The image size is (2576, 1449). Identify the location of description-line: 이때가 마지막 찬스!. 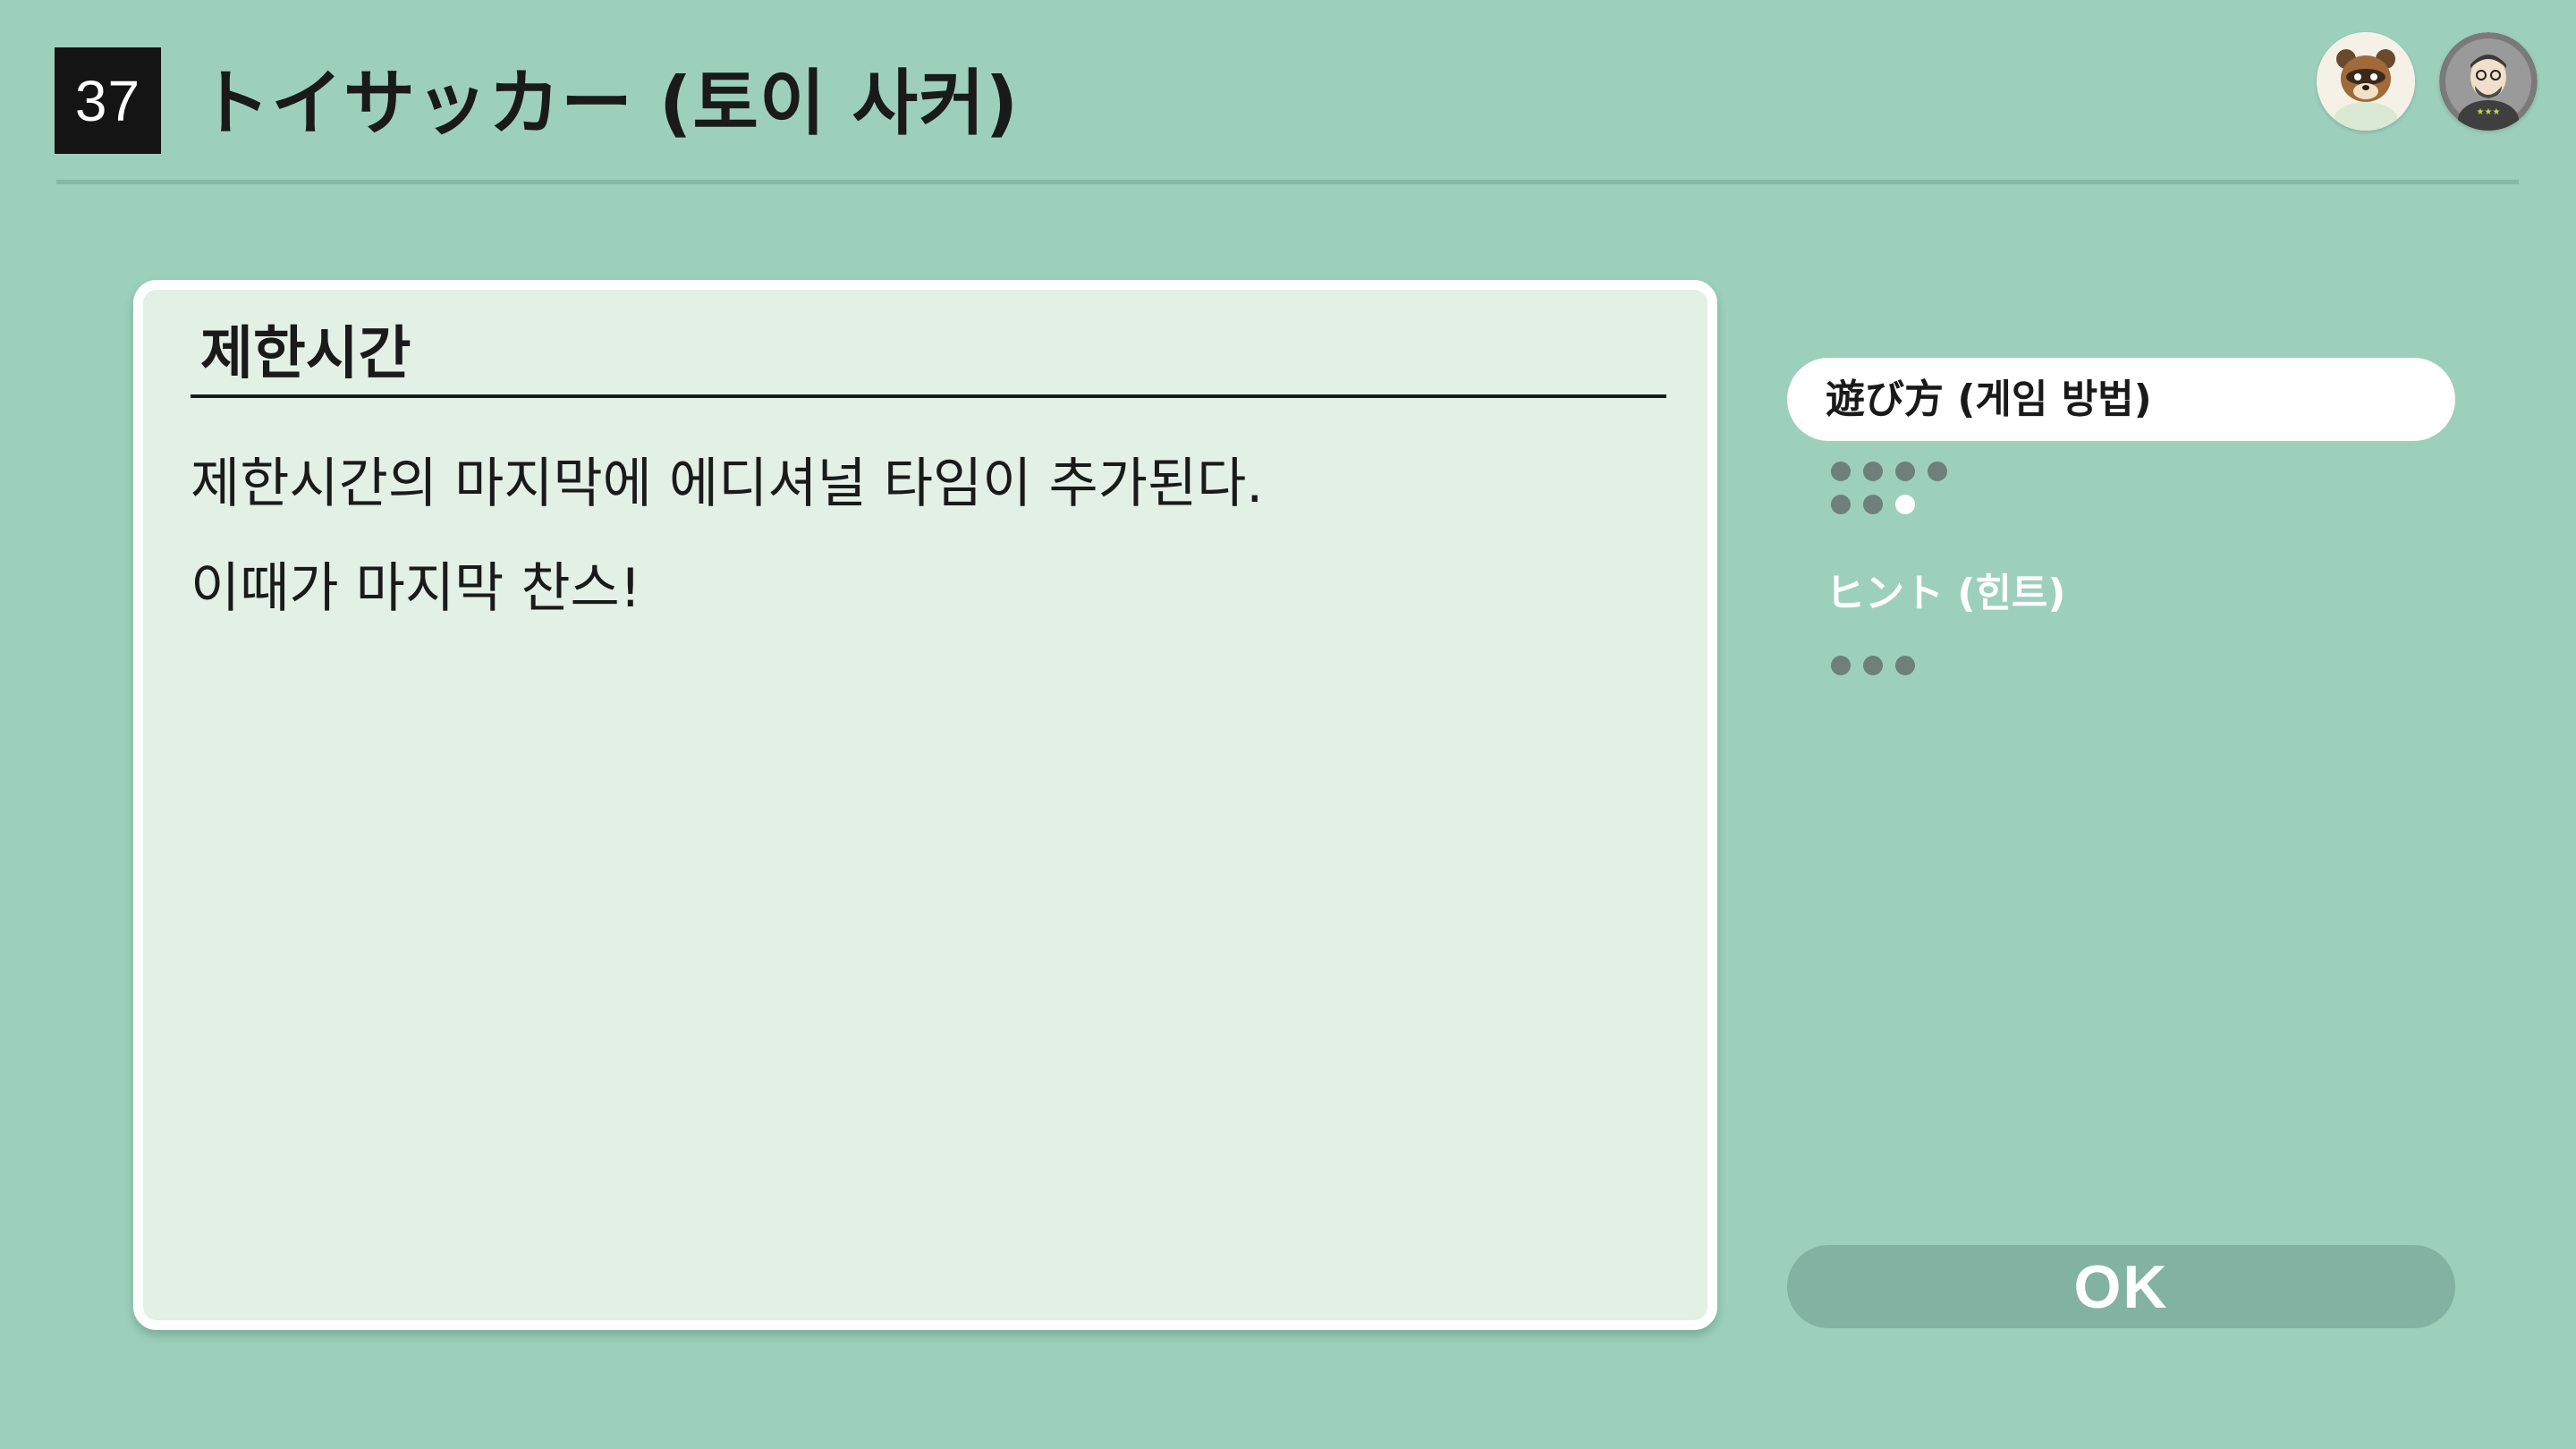
(416, 588).